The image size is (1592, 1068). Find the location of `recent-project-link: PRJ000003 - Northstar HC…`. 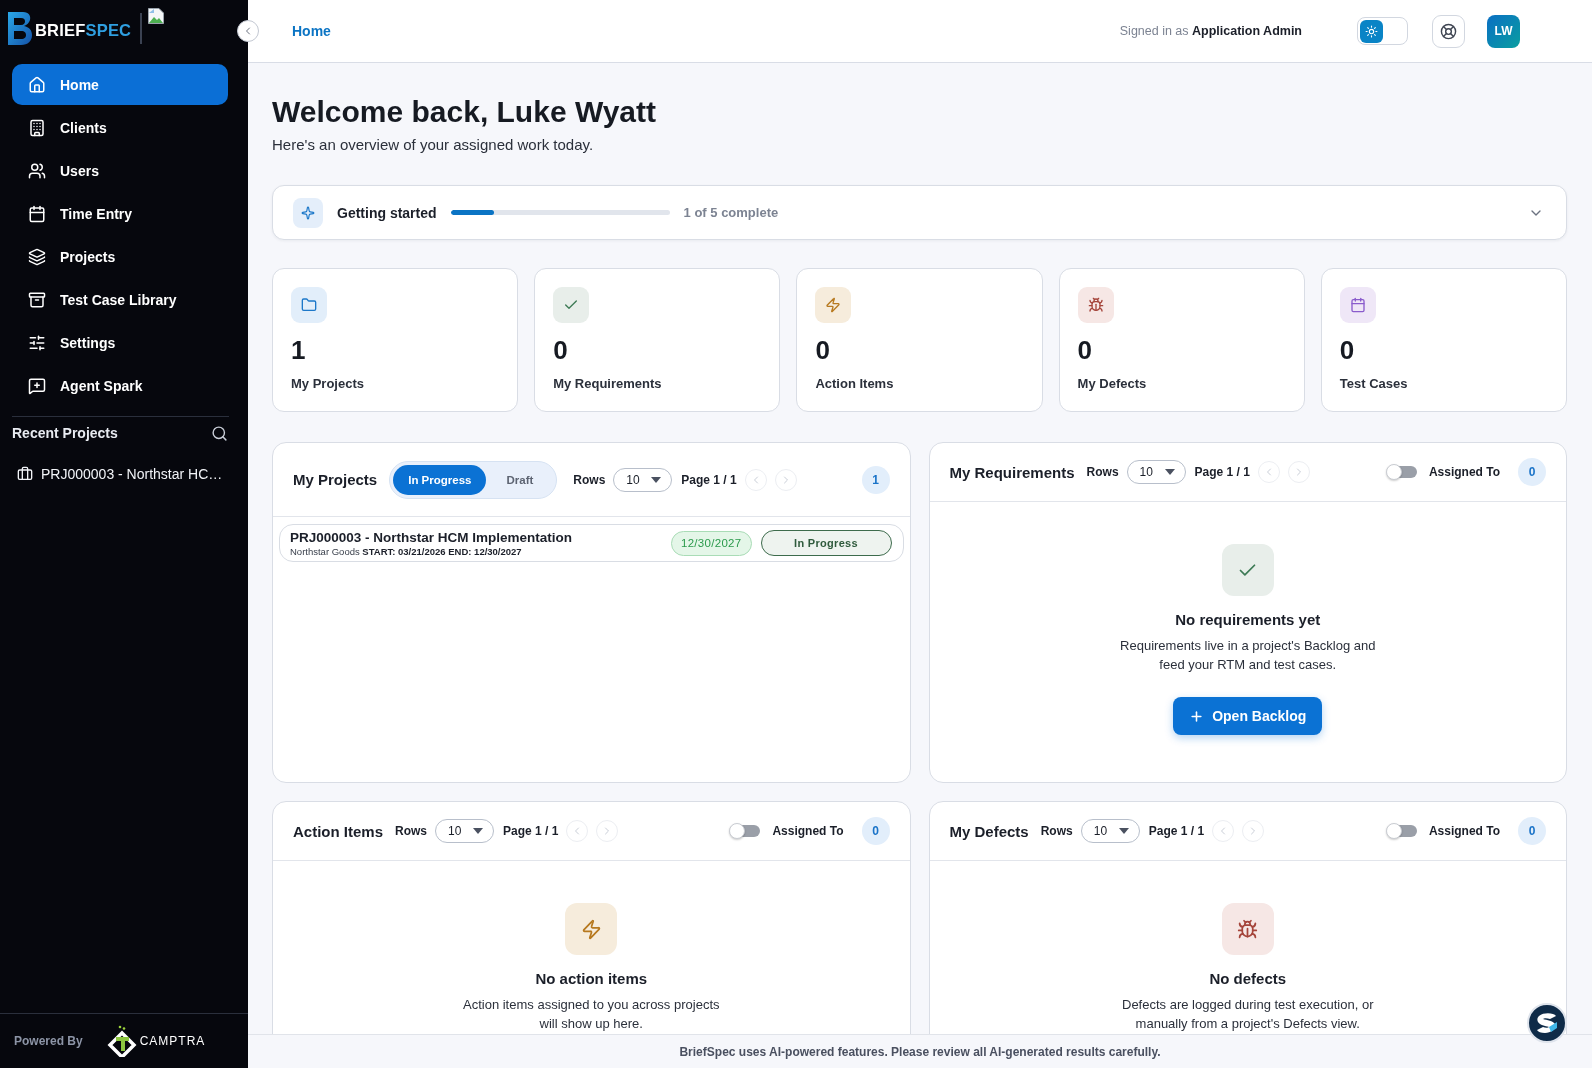

recent-project-link: PRJ000003 - Northstar HC… is located at coordinates (124, 474).